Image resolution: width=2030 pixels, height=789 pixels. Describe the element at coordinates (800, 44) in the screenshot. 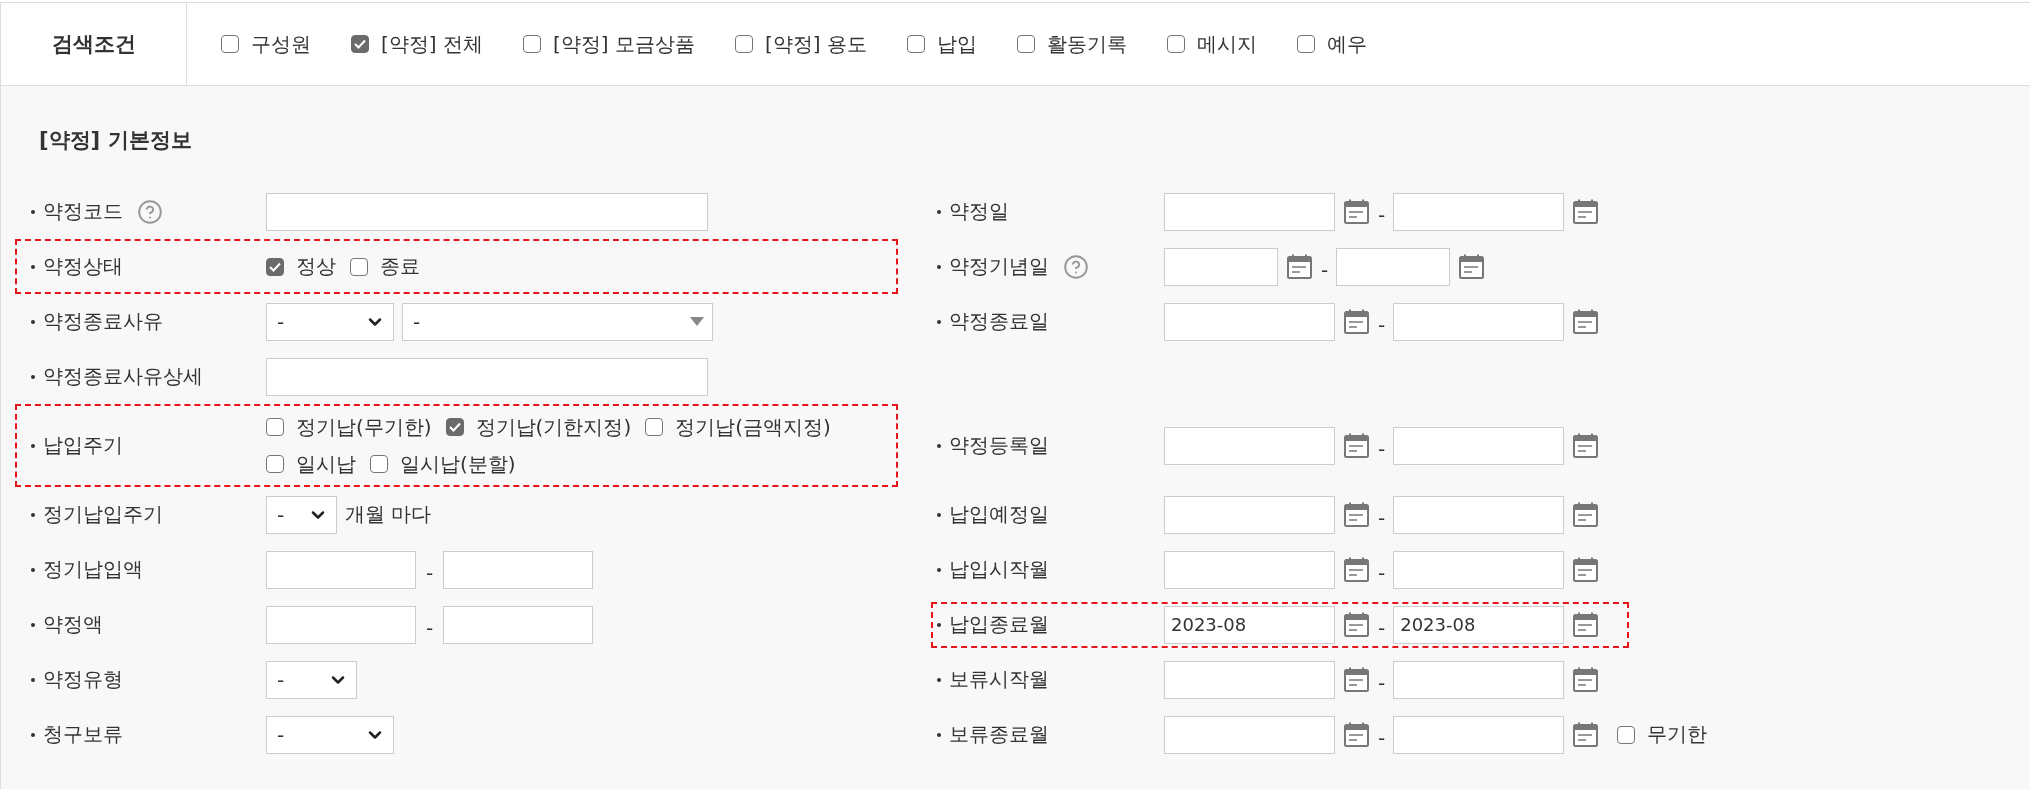

I see `filter-option: [약정] 용도` at that location.